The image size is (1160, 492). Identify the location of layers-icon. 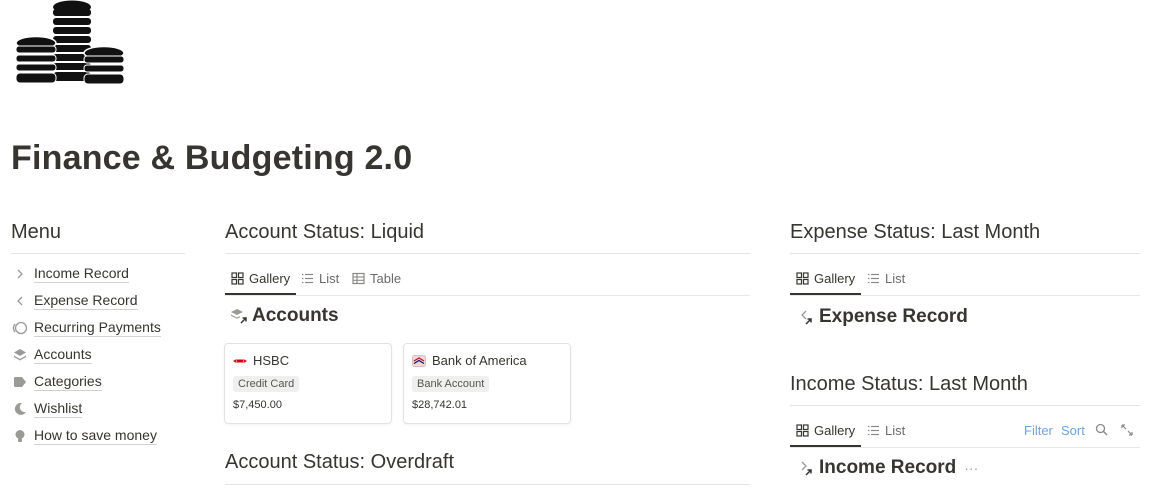
(20, 355).